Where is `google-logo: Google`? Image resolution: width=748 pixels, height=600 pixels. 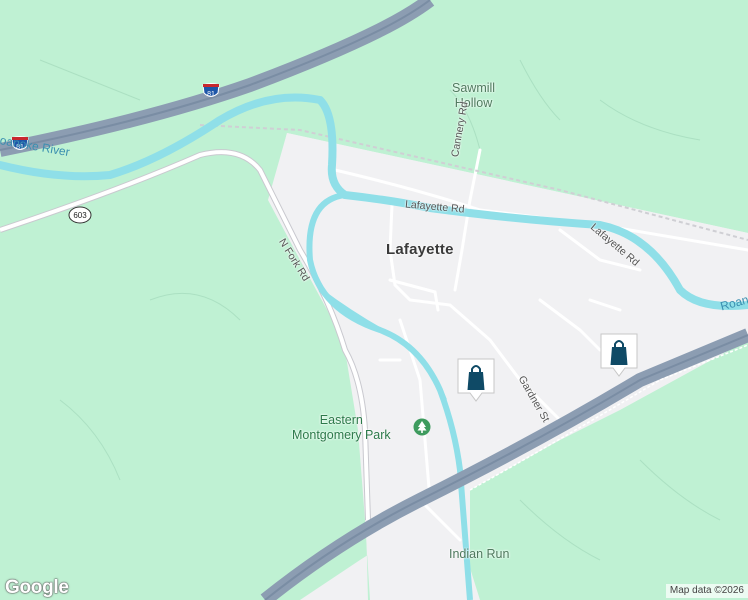
google-logo: Google is located at coordinates (37, 588).